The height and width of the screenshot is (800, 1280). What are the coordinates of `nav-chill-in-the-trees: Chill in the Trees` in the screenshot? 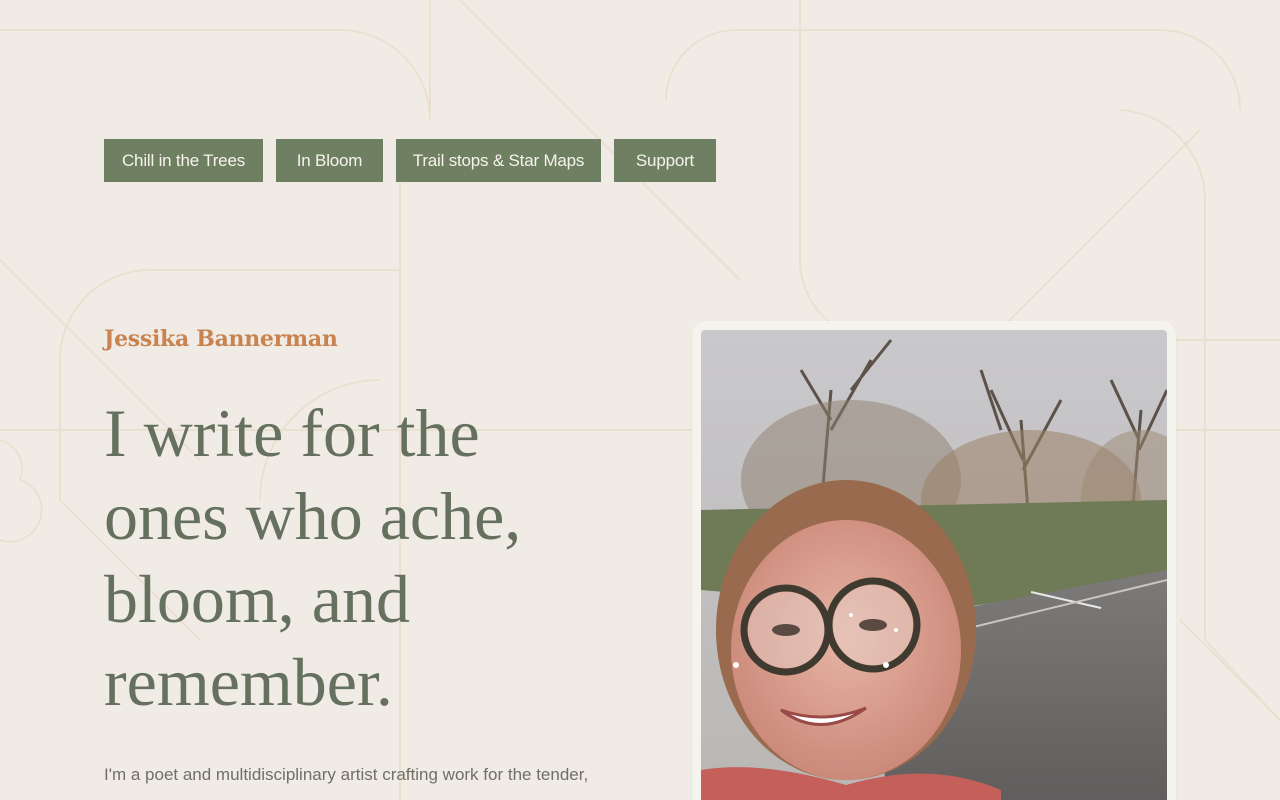 It's located at (183, 160).